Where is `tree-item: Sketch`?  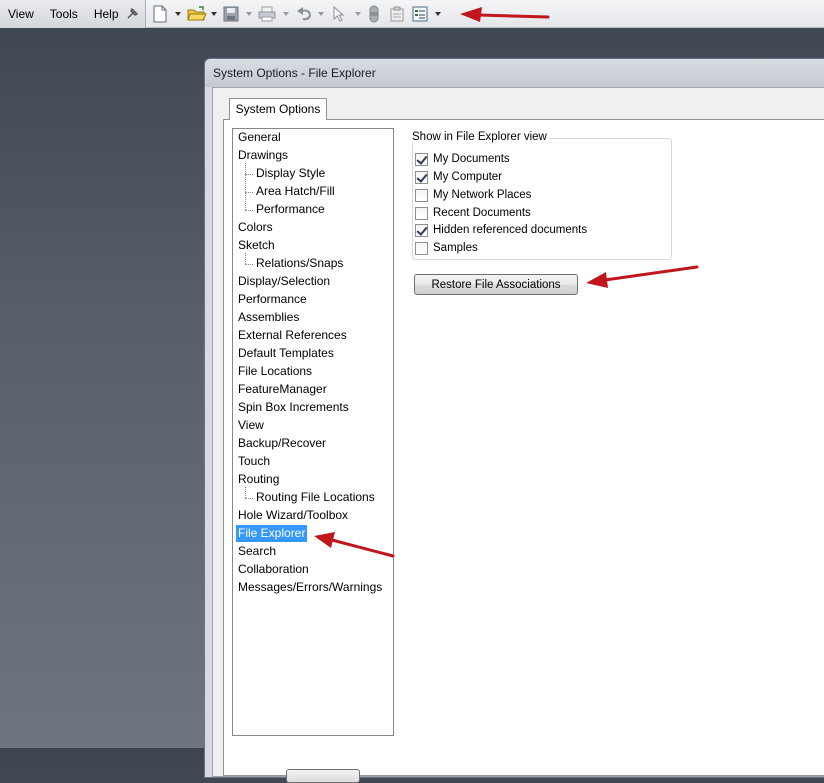 tree-item: Sketch is located at coordinates (256, 245).